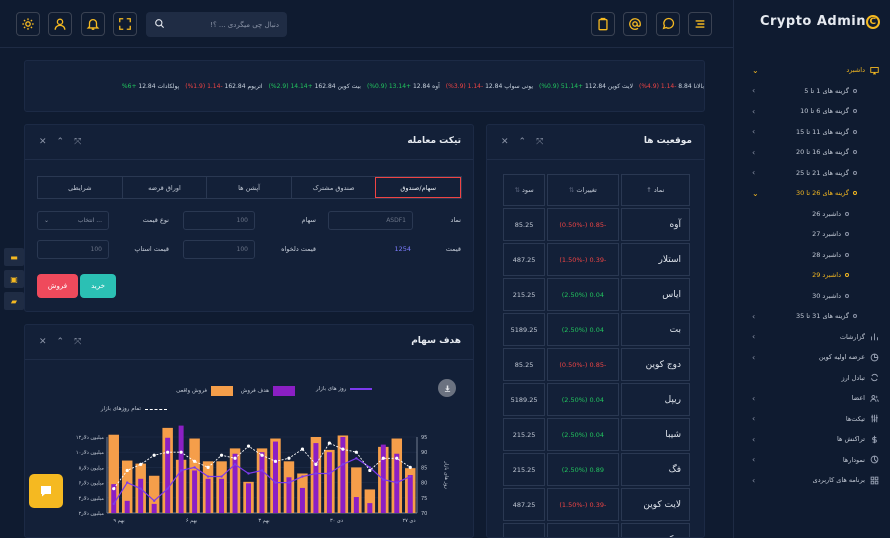 The width and height of the screenshot is (890, 538). Describe the element at coordinates (812, 460) in the screenshot. I see `sidebar-item-charts: › نمودارها` at that location.